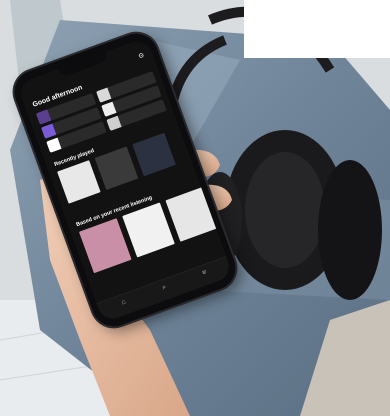 The height and width of the screenshot is (416, 390). What do you see at coordinates (141, 56) in the screenshot?
I see `gear-icon: ⚙` at bounding box center [141, 56].